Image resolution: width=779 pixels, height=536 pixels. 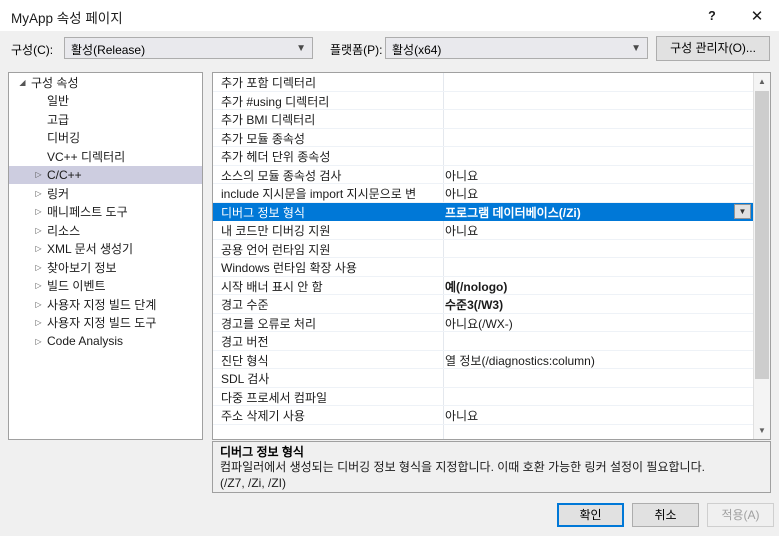 What do you see at coordinates (762, 81) in the screenshot?
I see `chevron-up-icon: ▲` at bounding box center [762, 81].